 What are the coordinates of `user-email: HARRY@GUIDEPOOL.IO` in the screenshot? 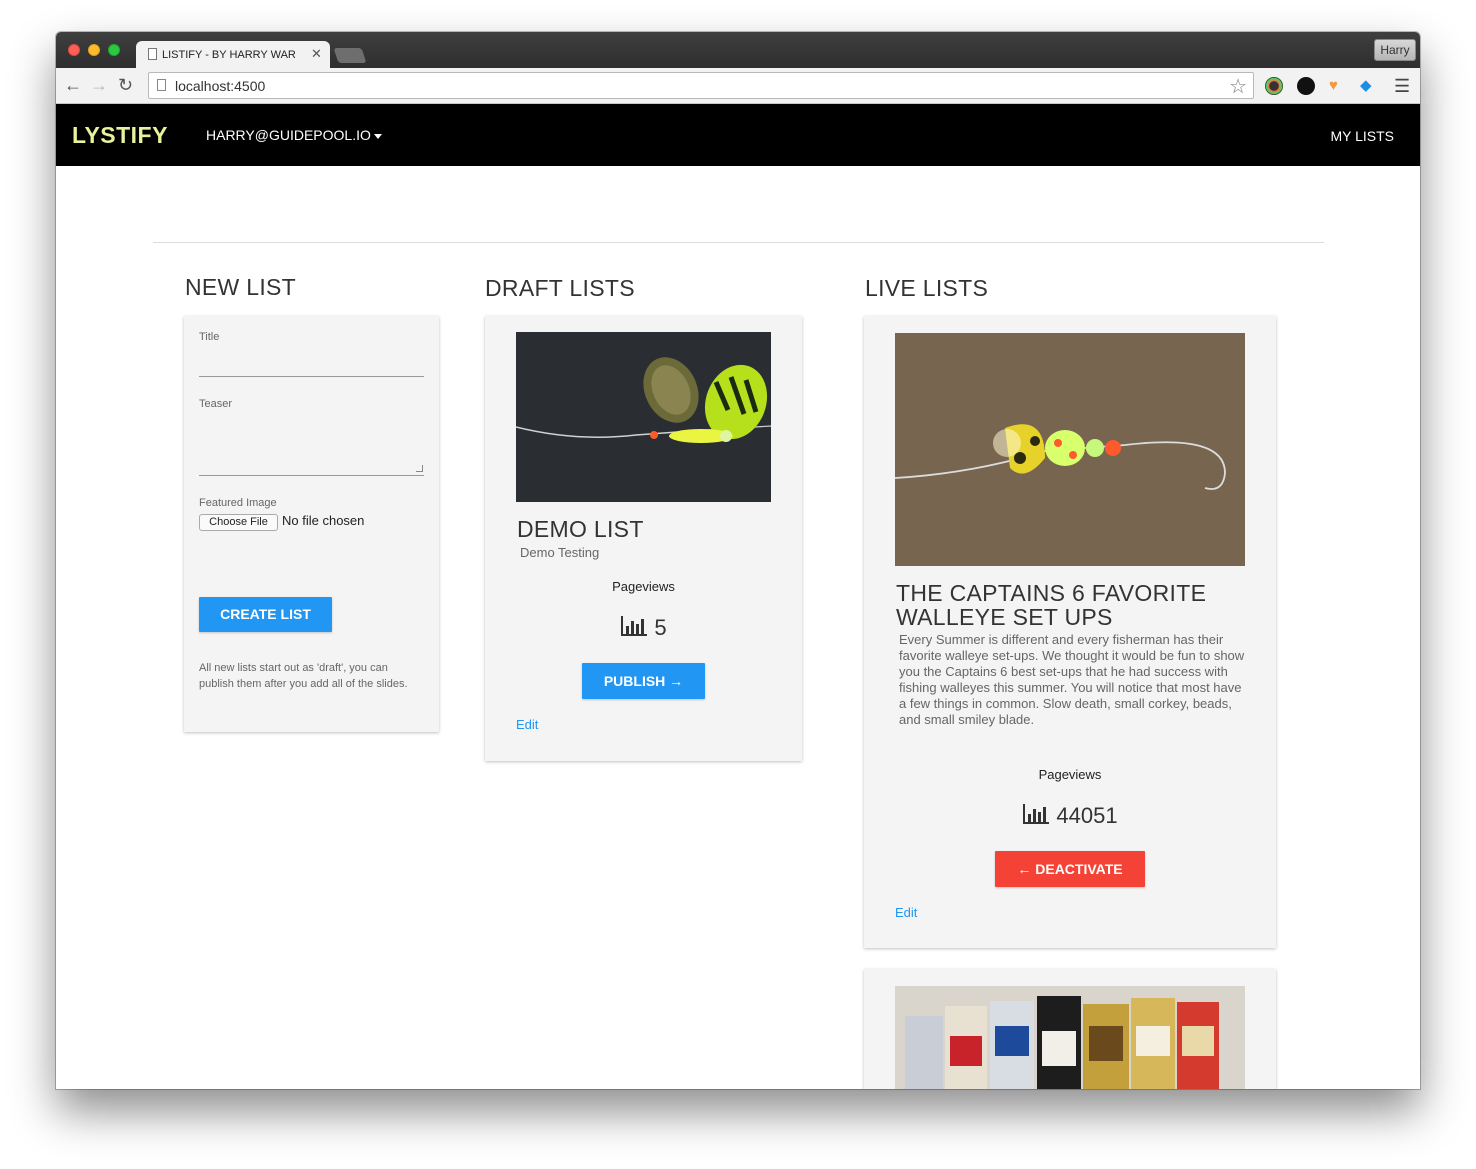 It's located at (288, 135).